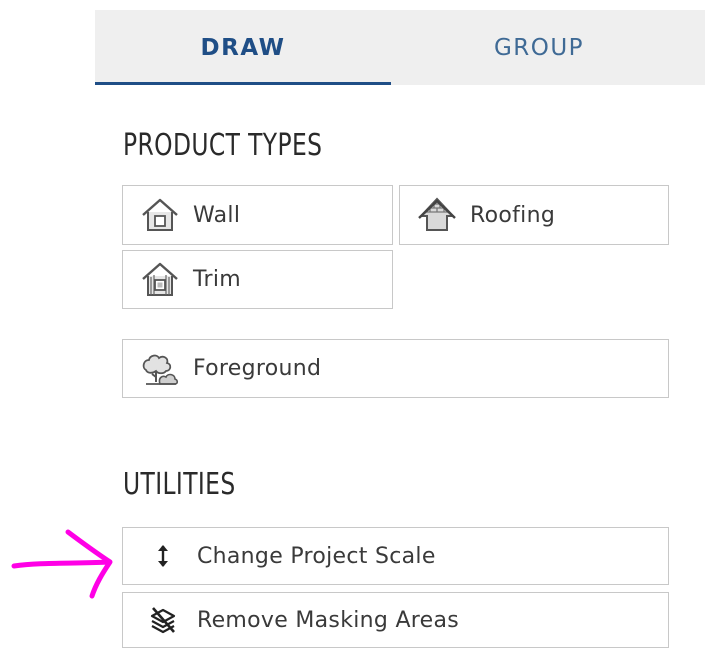 The height and width of the screenshot is (648, 705). I want to click on remove-masking-areas-button: Remove Masking Areas, so click(395, 620).